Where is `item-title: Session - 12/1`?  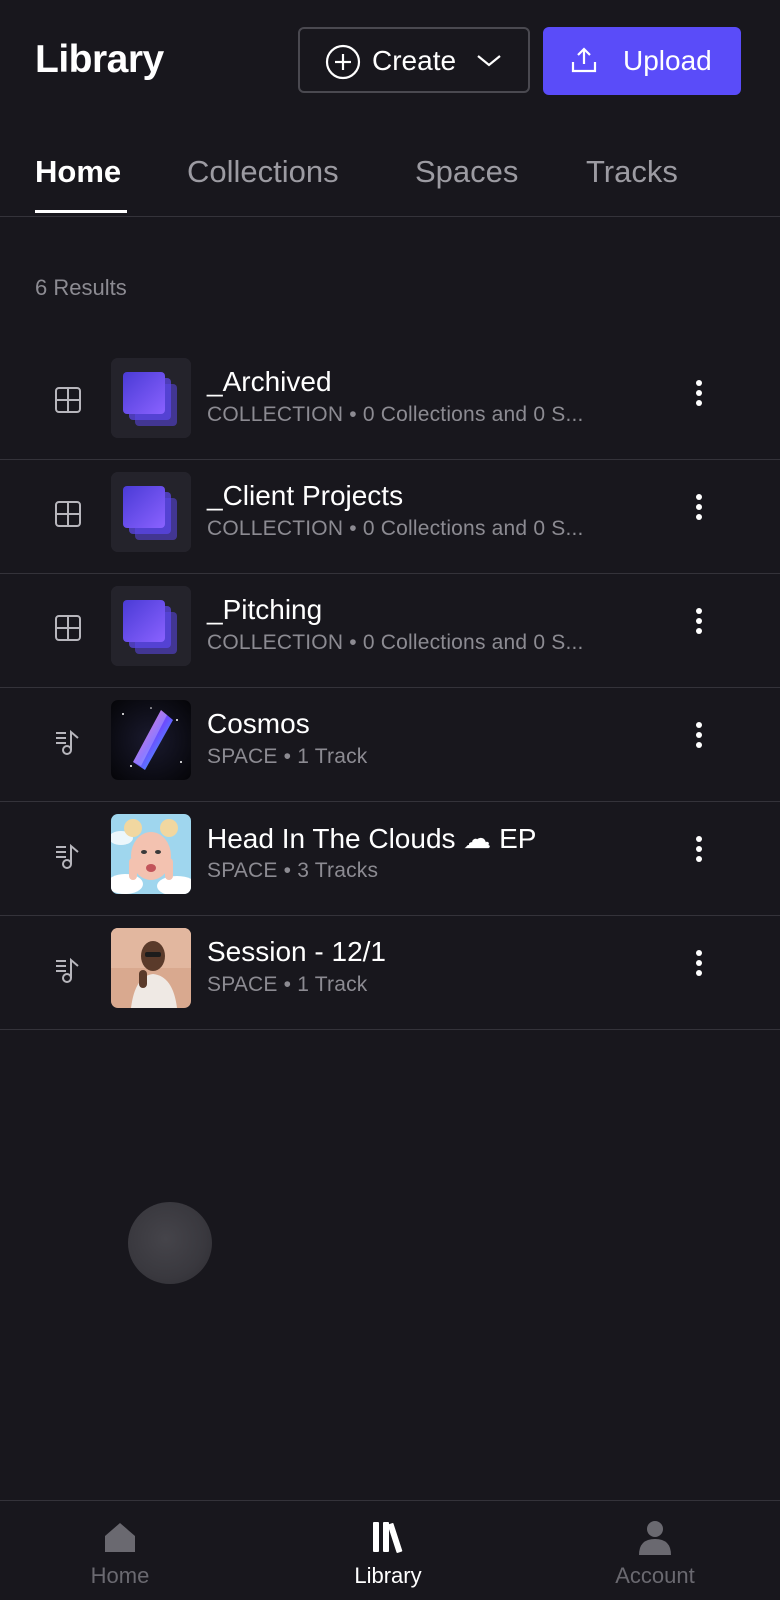 item-title: Session - 12/1 is located at coordinates (296, 951).